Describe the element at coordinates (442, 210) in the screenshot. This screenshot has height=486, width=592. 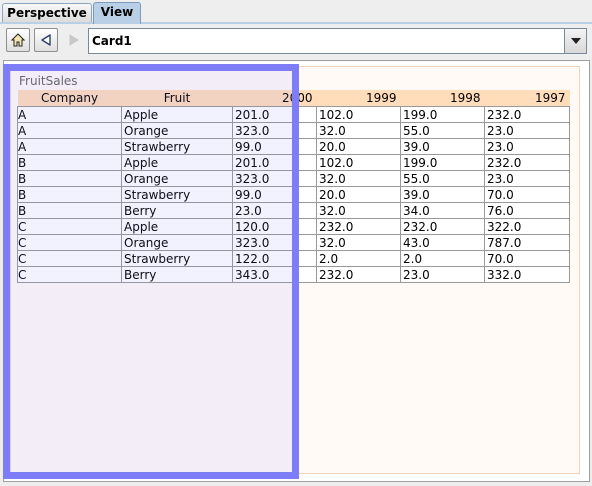
I see `table-cell: 34.0` at that location.